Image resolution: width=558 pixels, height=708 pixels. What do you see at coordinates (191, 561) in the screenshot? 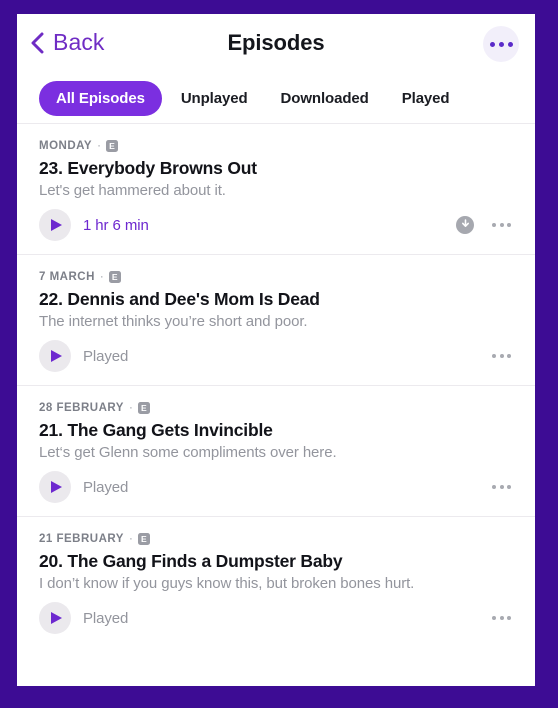
I see `episode-title: 20. The Gang Finds a Dumpster Baby` at bounding box center [191, 561].